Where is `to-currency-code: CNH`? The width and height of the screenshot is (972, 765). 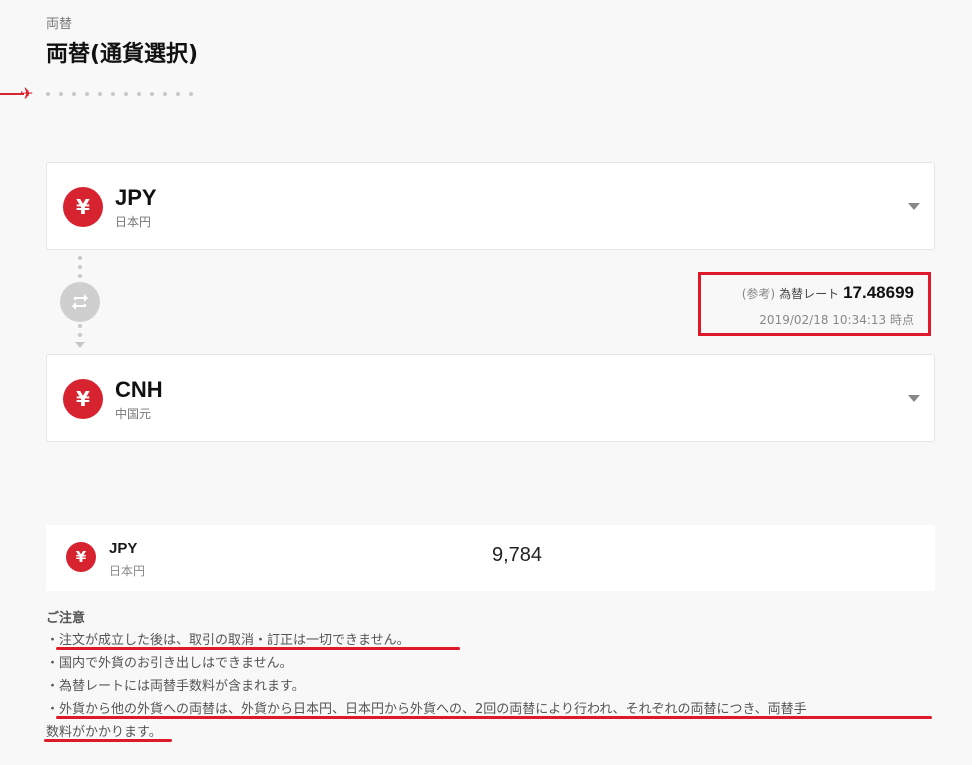 to-currency-code: CNH is located at coordinates (139, 389).